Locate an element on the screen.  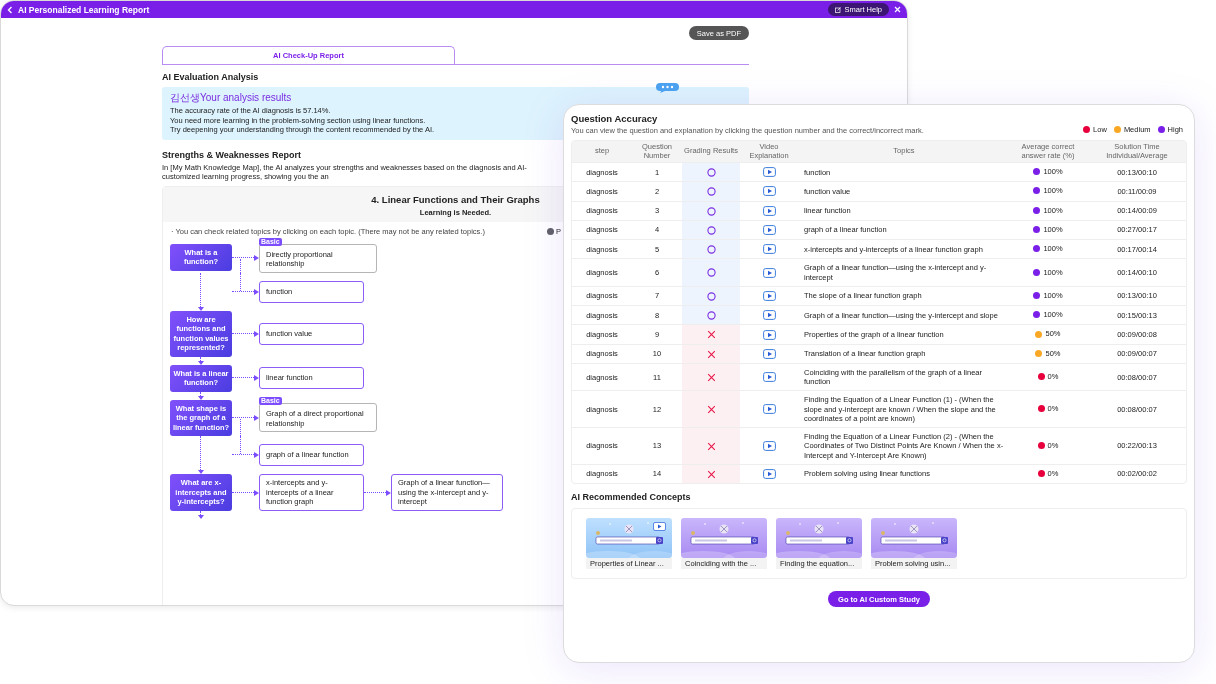
window-title: AI Personalized Learning Report is located at coordinates (84, 9).